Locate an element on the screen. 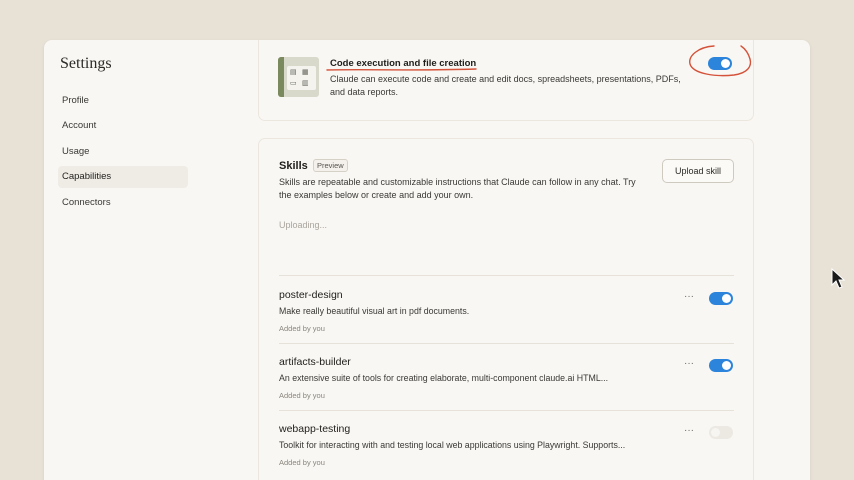  thumbnail-stripe is located at coordinates (281, 77).